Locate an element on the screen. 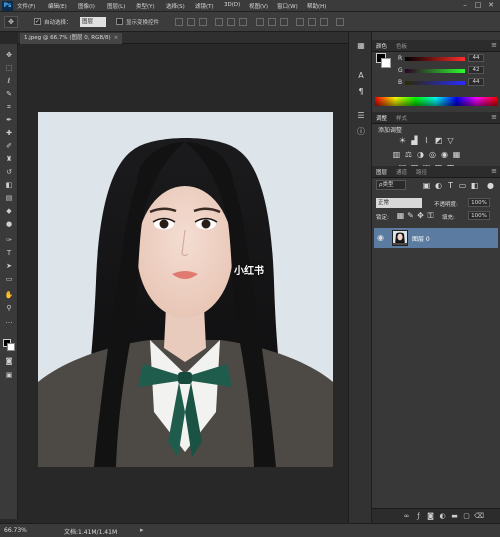  filter-pixel-icon: ▣ is located at coordinates (426, 185).